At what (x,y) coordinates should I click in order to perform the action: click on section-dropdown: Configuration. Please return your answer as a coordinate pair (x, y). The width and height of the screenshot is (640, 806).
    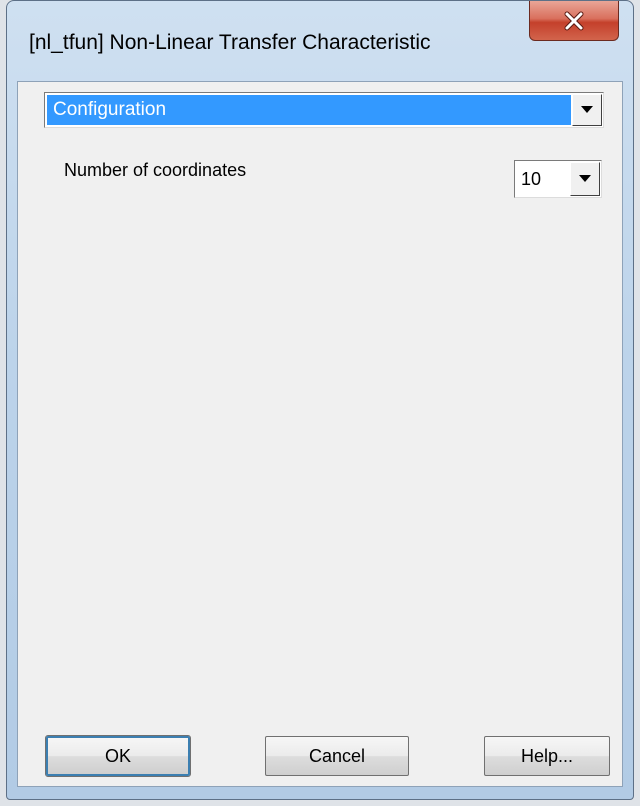
    Looking at the image, I should click on (324, 110).